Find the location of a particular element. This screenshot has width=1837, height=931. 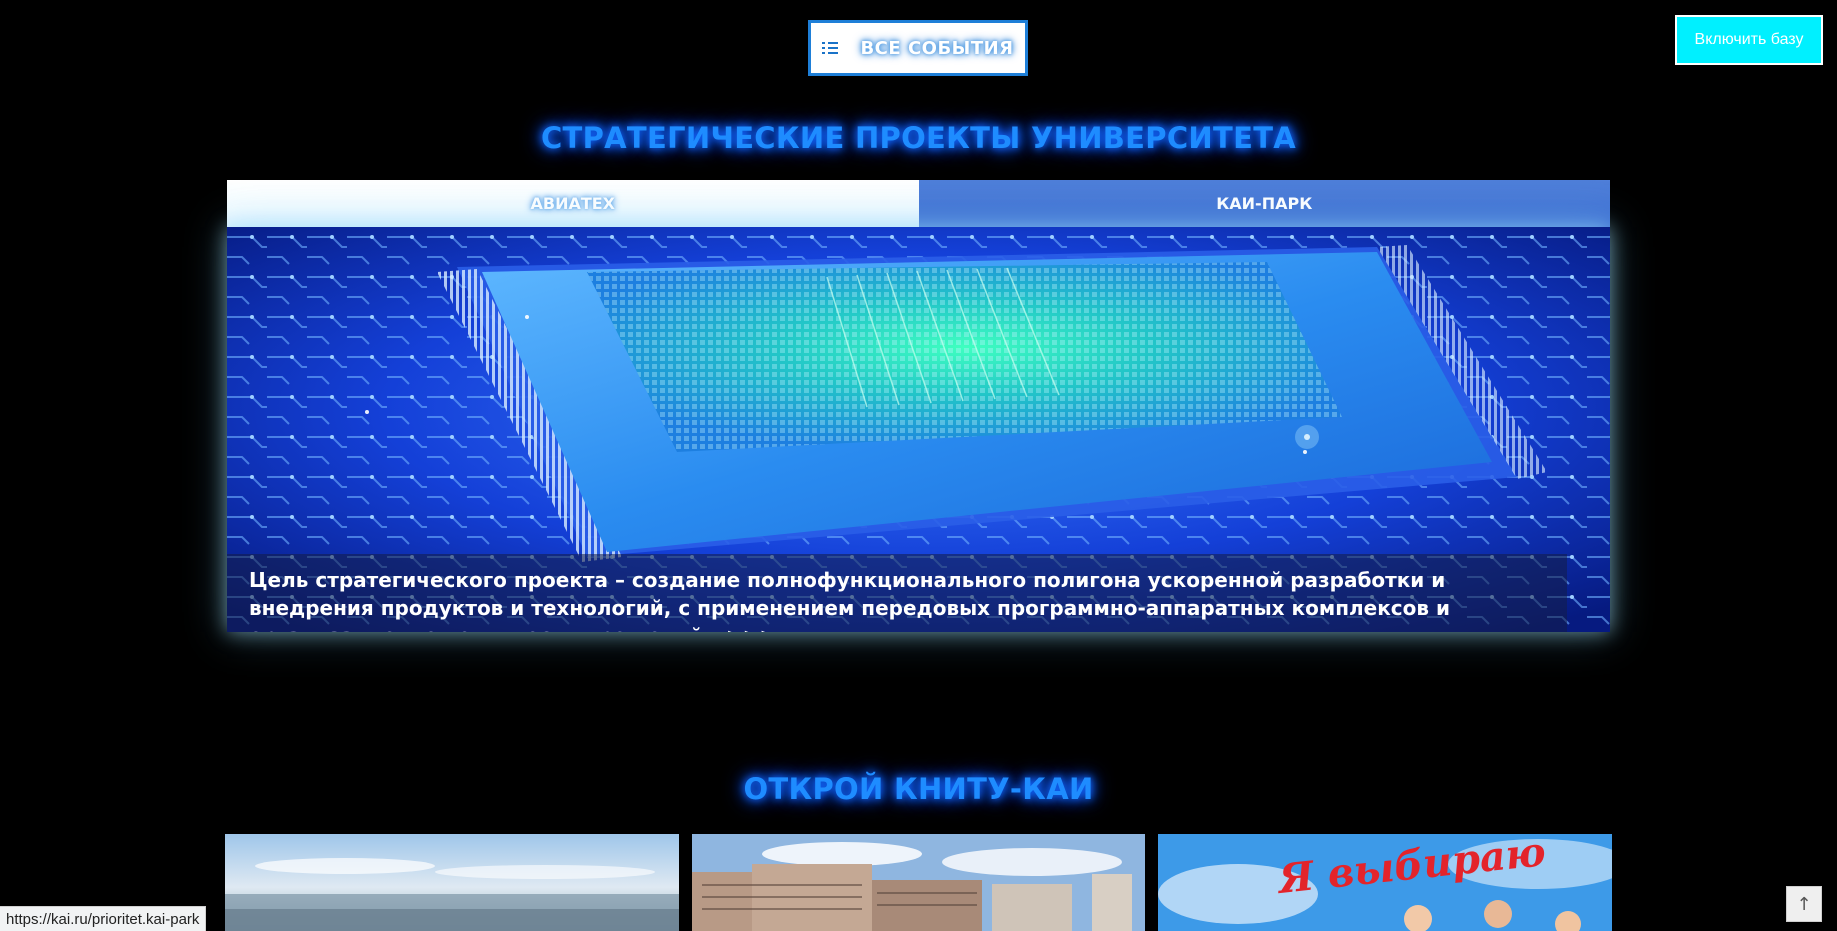

card-campus-buildings is located at coordinates (918, 882).